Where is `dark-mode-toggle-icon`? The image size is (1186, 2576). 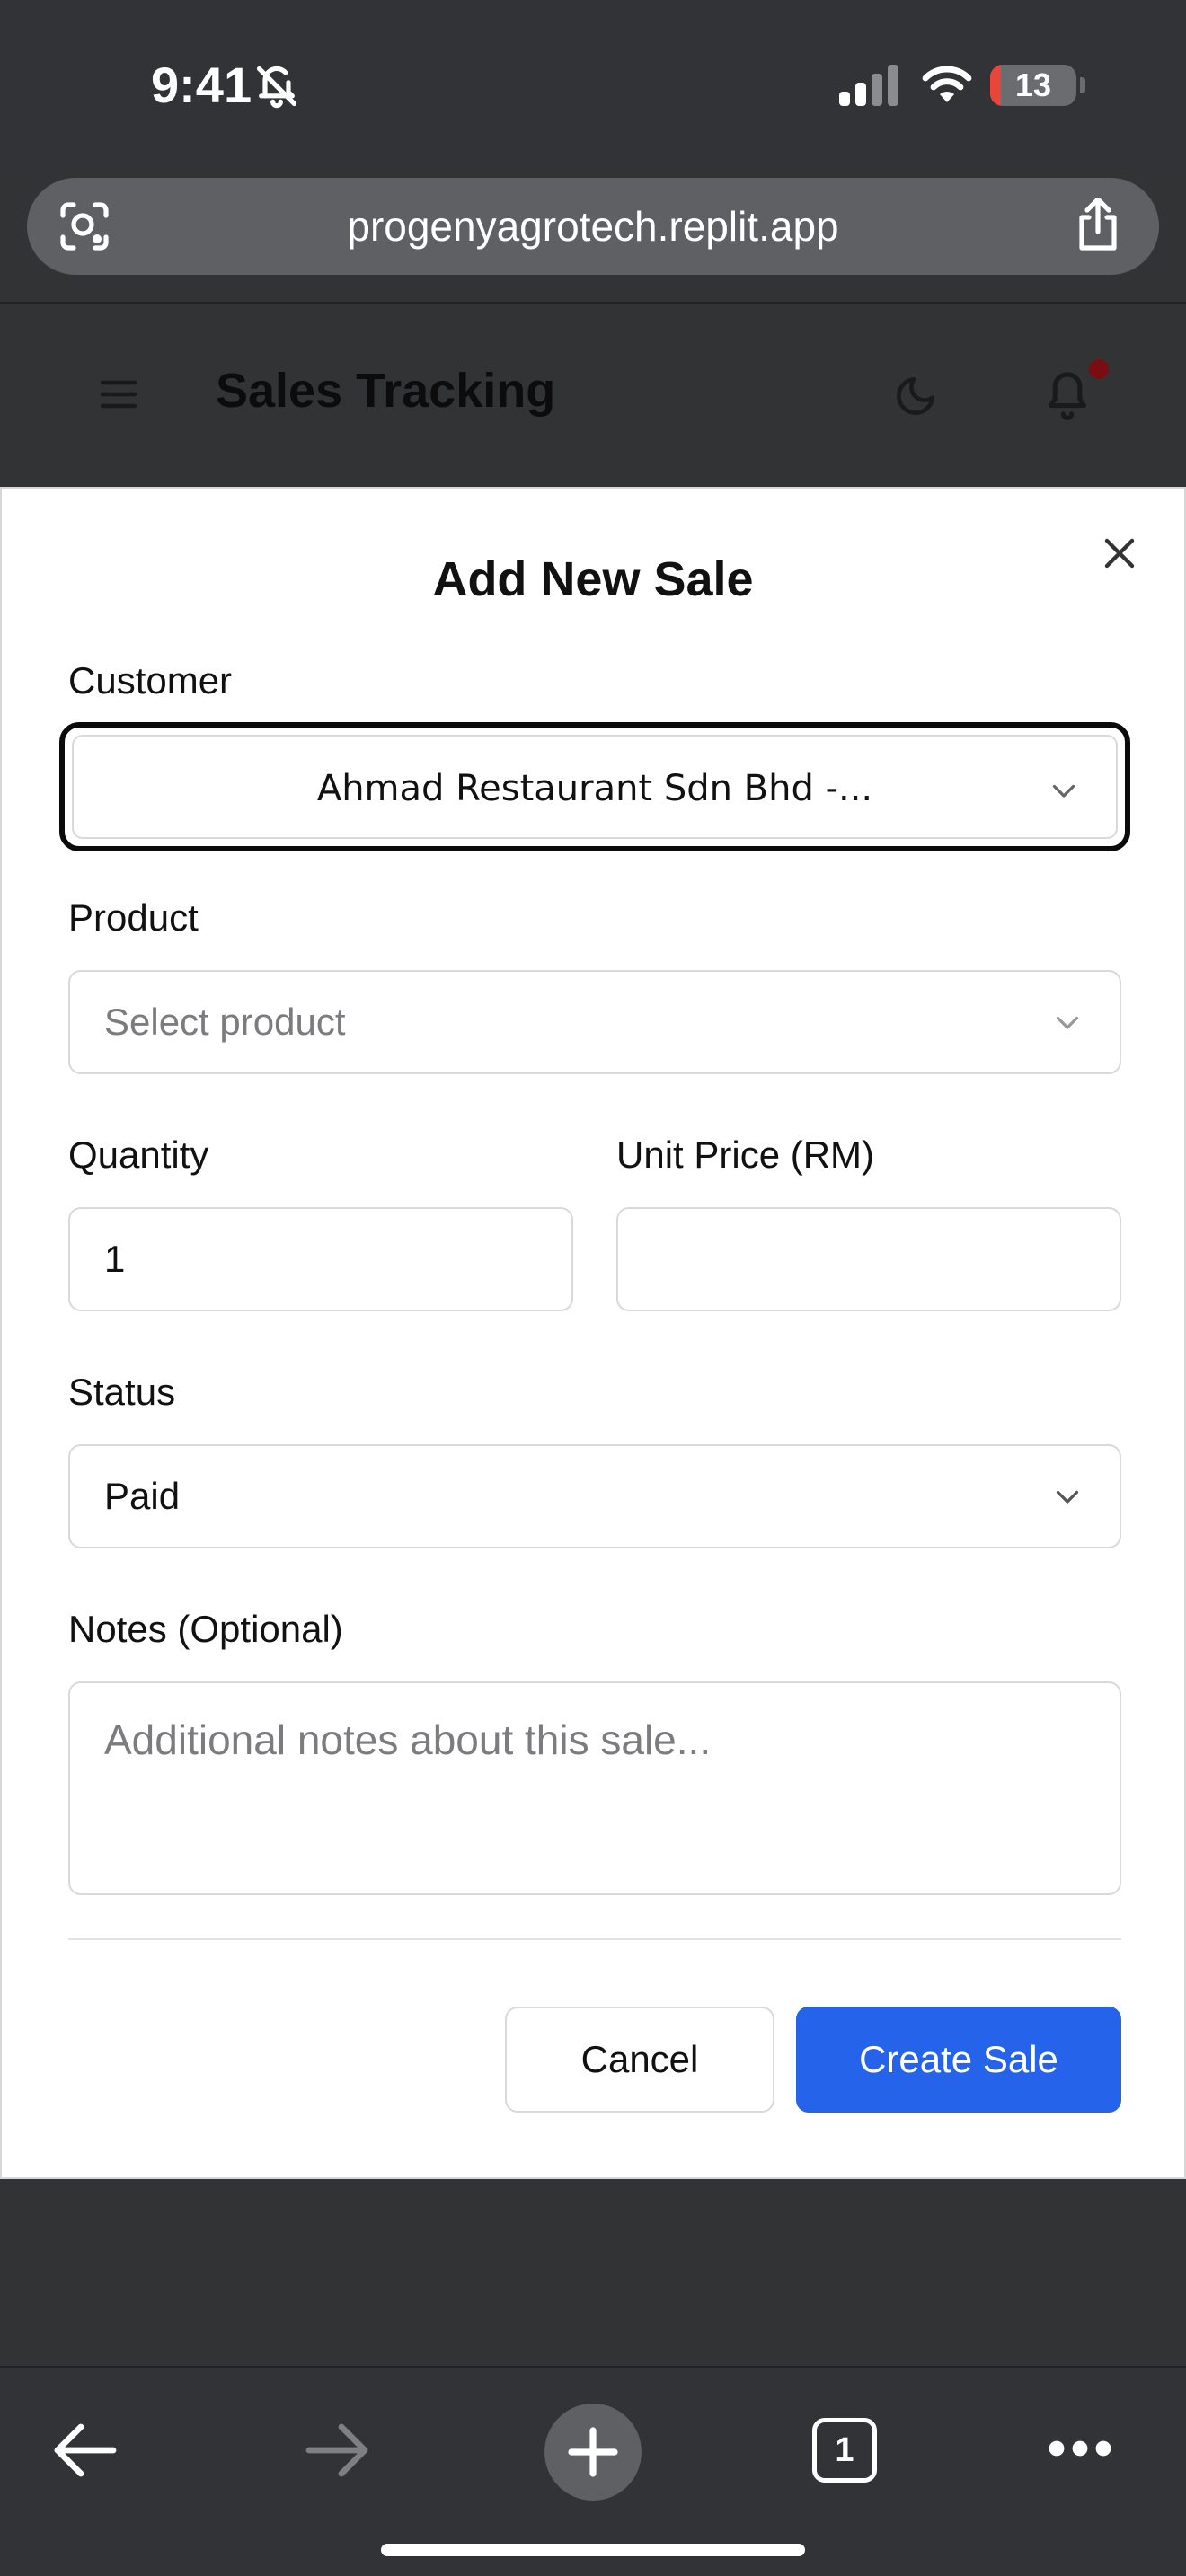
dark-mode-toggle-icon is located at coordinates (915, 396).